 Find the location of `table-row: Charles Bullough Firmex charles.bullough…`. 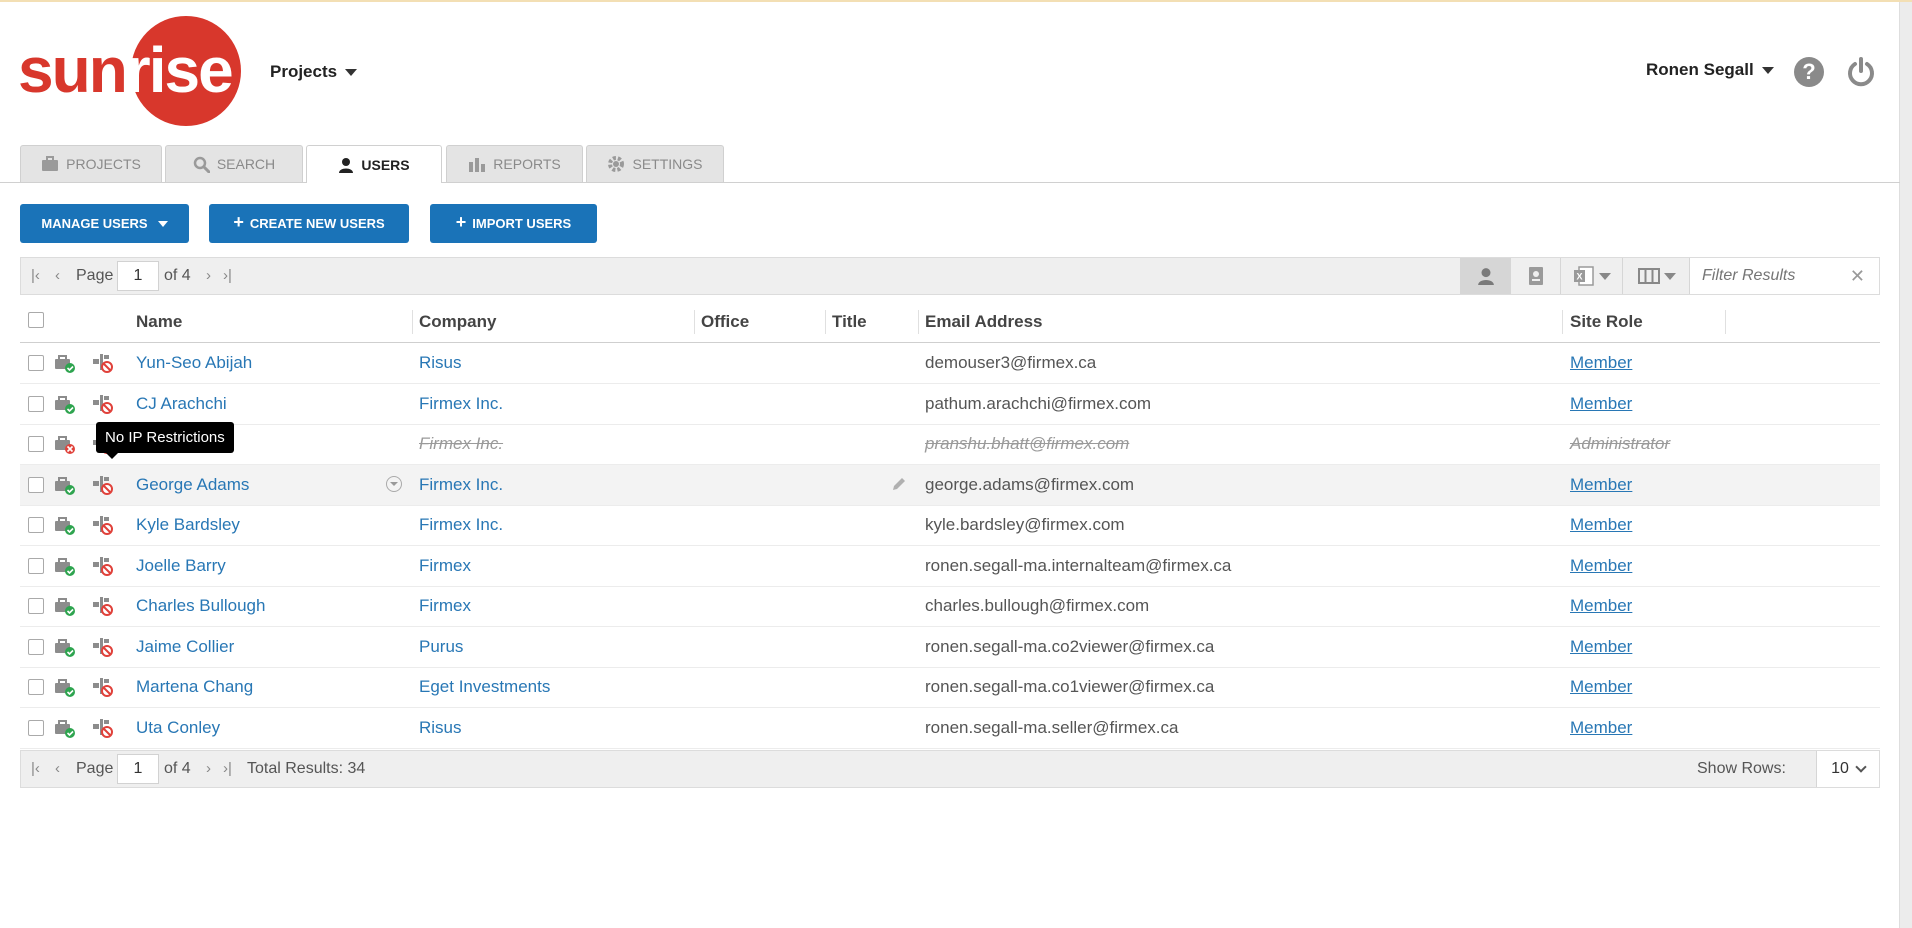

table-row: Charles Bullough Firmex charles.bullough… is located at coordinates (950, 606).